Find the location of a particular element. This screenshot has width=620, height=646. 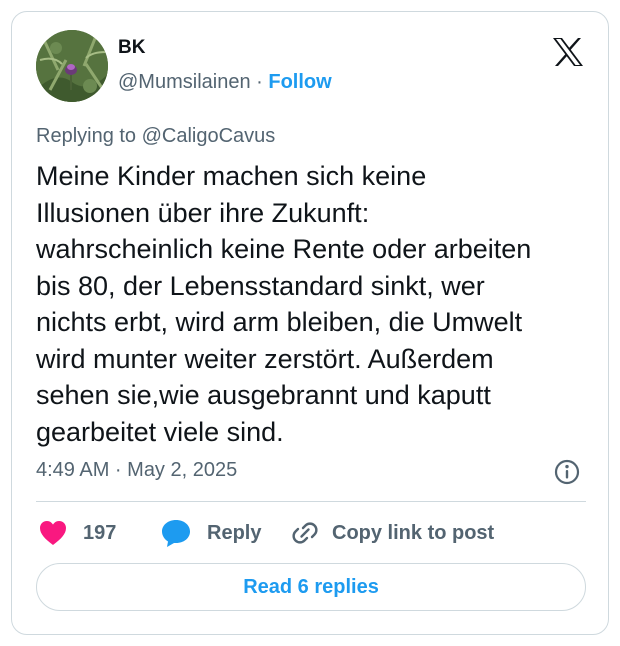

author-name: BK is located at coordinates (131, 48).